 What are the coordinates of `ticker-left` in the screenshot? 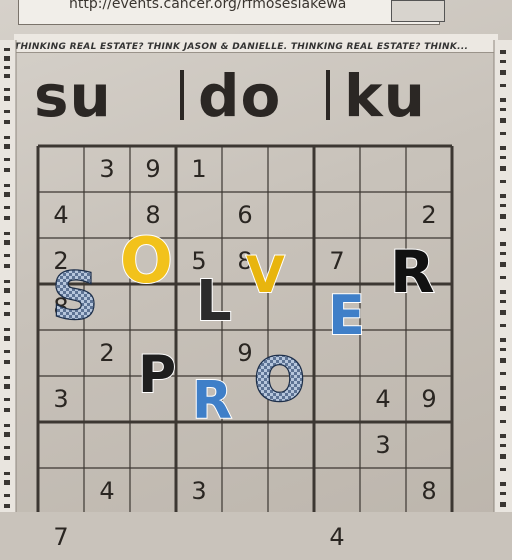 It's located at (9, 276).